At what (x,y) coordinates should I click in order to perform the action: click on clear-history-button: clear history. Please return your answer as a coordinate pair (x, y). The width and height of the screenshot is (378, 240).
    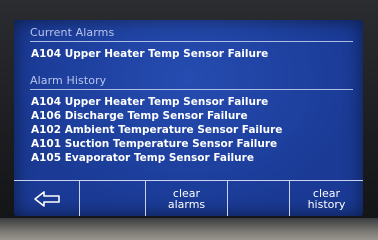
    Looking at the image, I should click on (326, 198).